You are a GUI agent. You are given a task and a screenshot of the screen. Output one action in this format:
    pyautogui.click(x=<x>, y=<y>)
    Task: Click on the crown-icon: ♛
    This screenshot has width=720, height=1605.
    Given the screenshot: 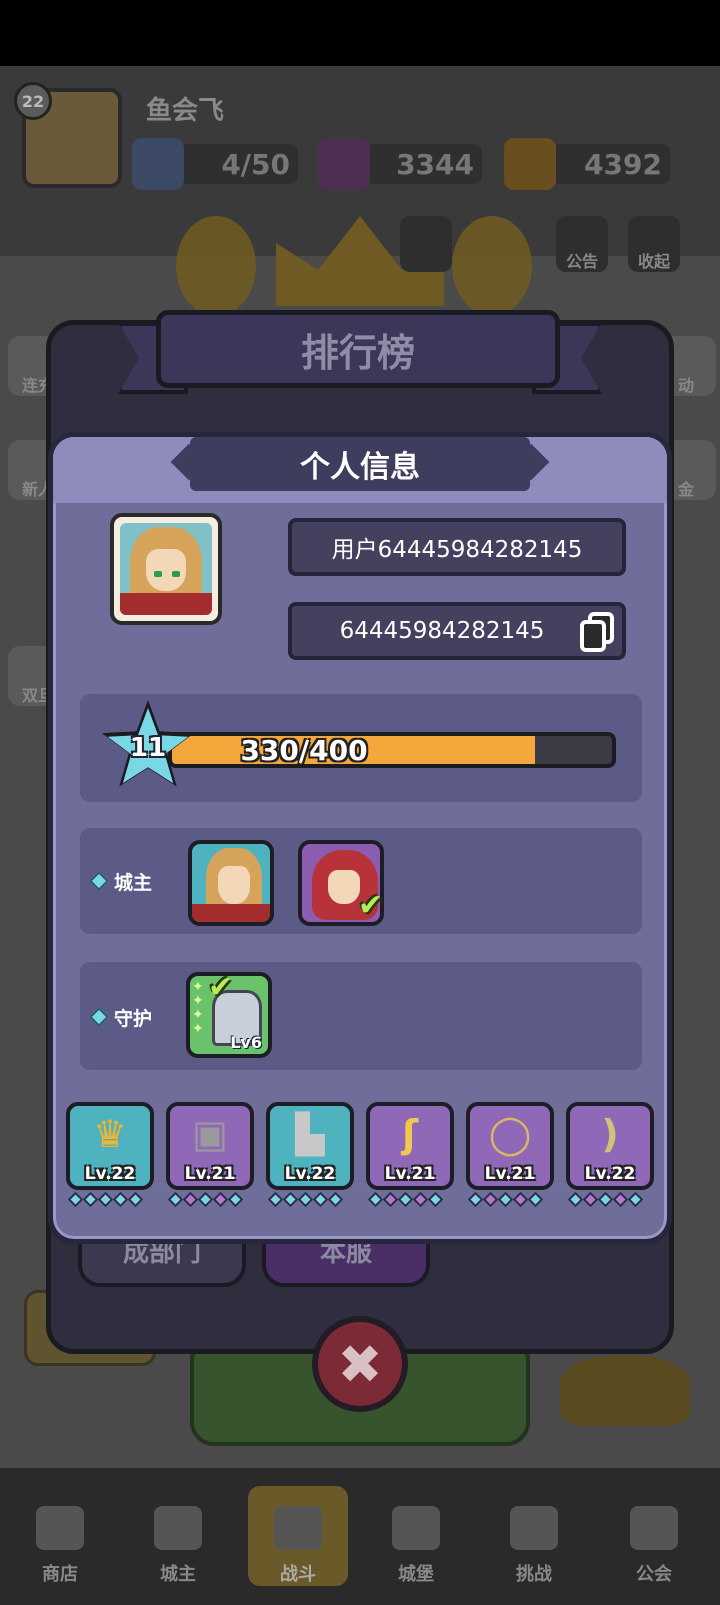 What is the action you would take?
    pyautogui.click(x=110, y=1134)
    